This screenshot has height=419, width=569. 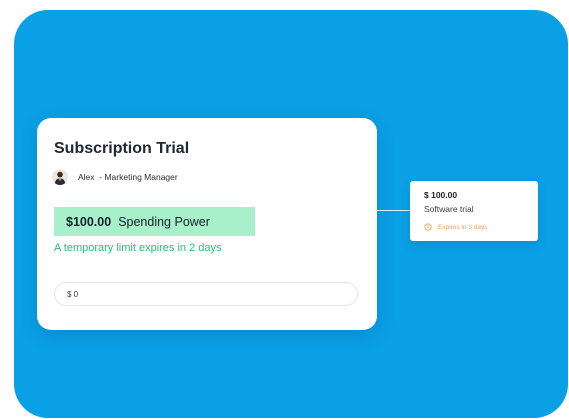 What do you see at coordinates (89, 221) in the screenshot?
I see `spending-amount: $100.00` at bounding box center [89, 221].